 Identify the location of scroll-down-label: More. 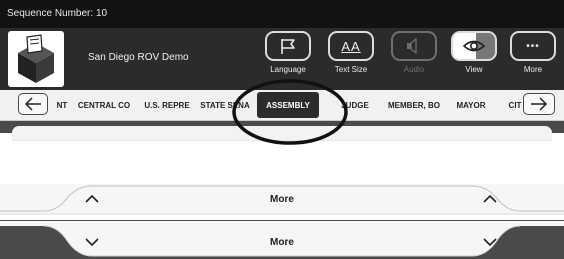
(282, 242).